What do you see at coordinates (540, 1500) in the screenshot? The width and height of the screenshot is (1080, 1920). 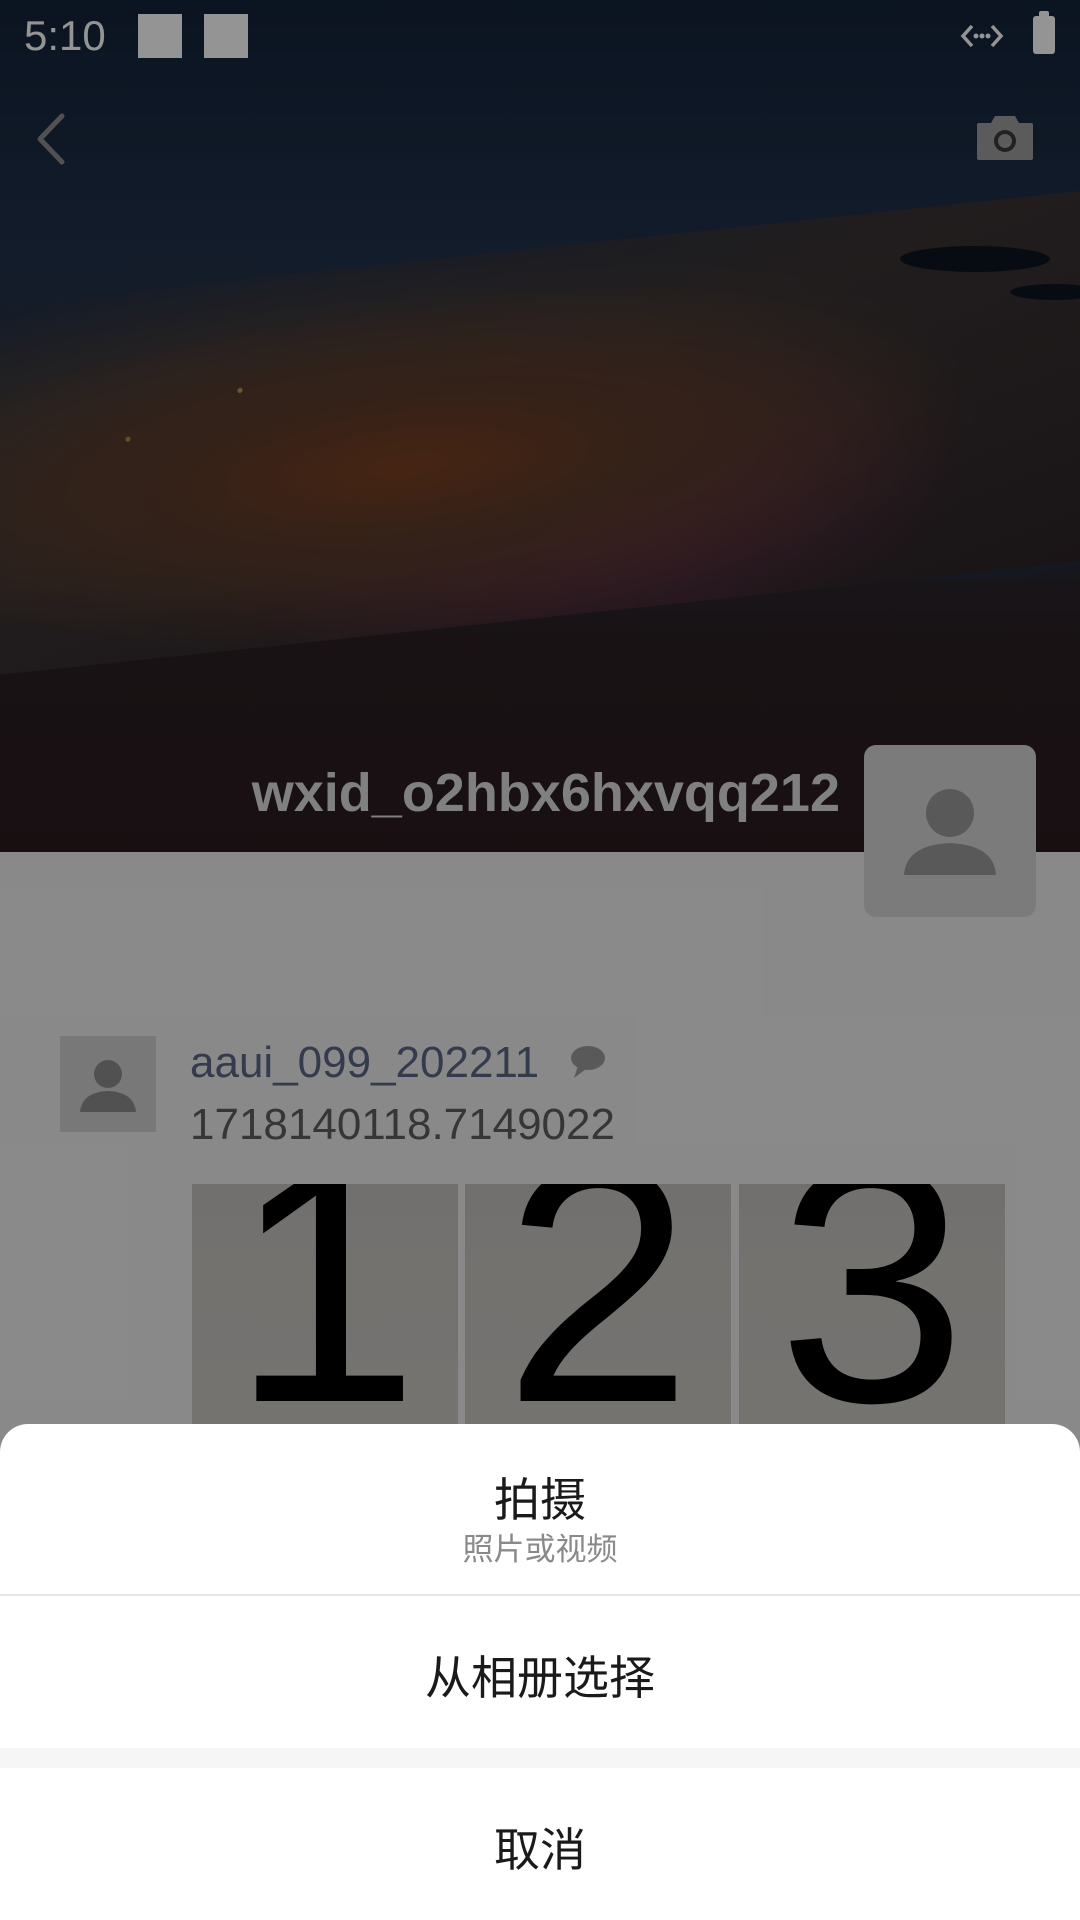 I see `shoot-label: 拍摄` at bounding box center [540, 1500].